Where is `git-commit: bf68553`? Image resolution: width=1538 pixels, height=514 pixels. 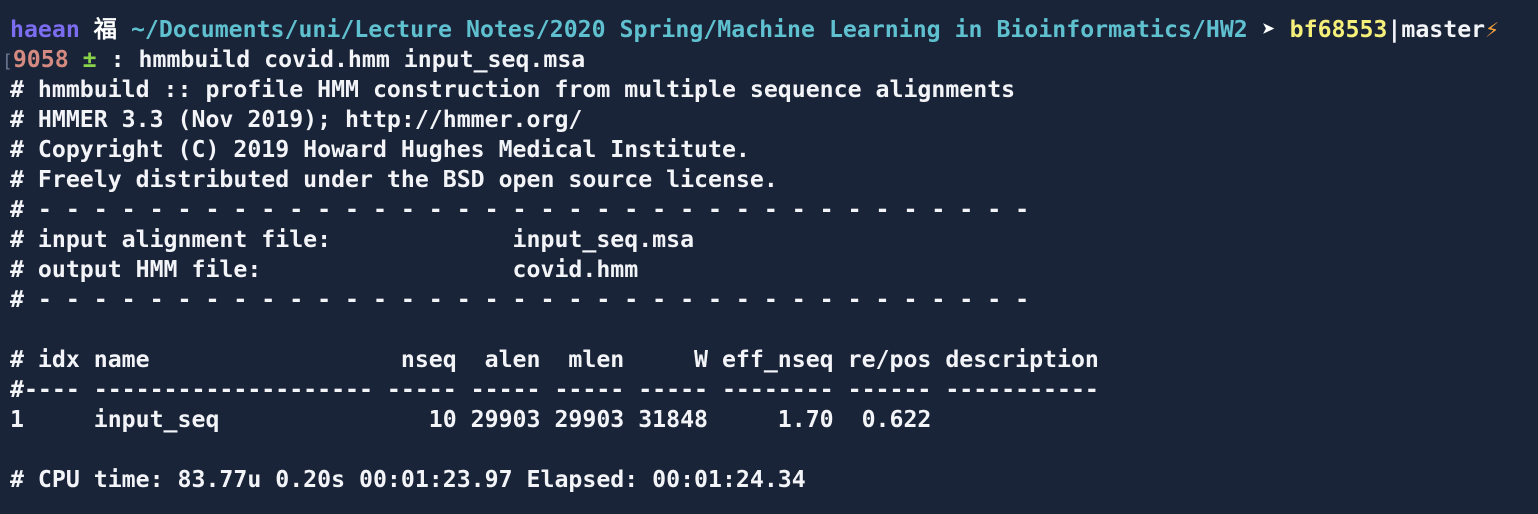 git-commit: bf68553 is located at coordinates (1338, 29).